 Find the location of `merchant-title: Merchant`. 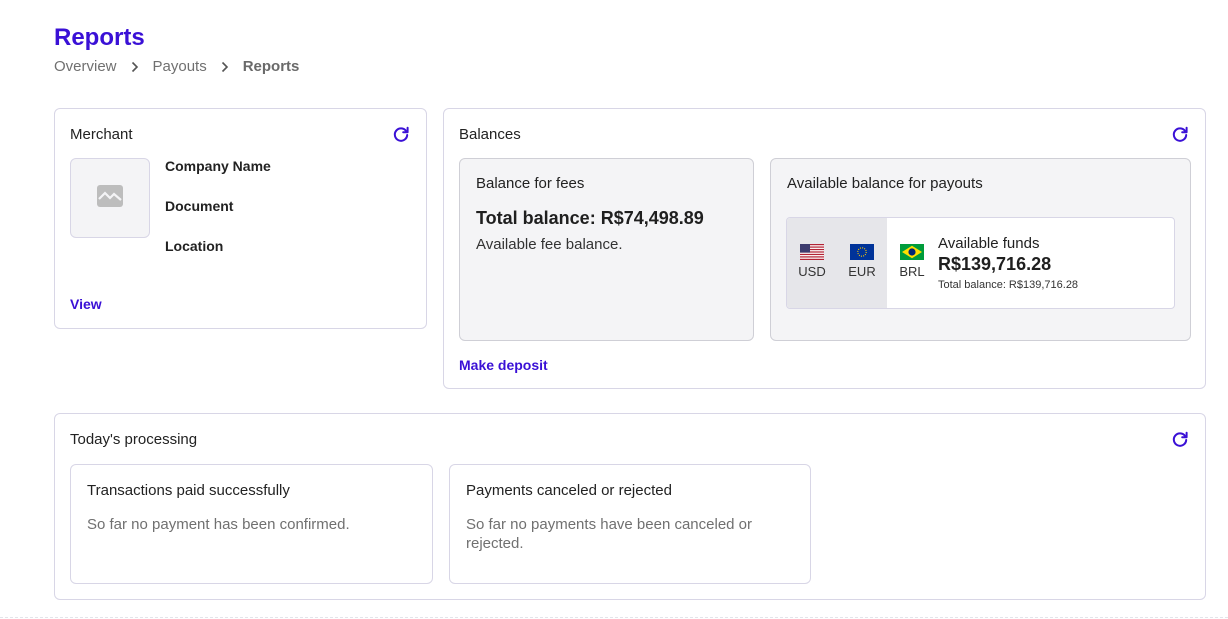

merchant-title: Merchant is located at coordinates (101, 134).